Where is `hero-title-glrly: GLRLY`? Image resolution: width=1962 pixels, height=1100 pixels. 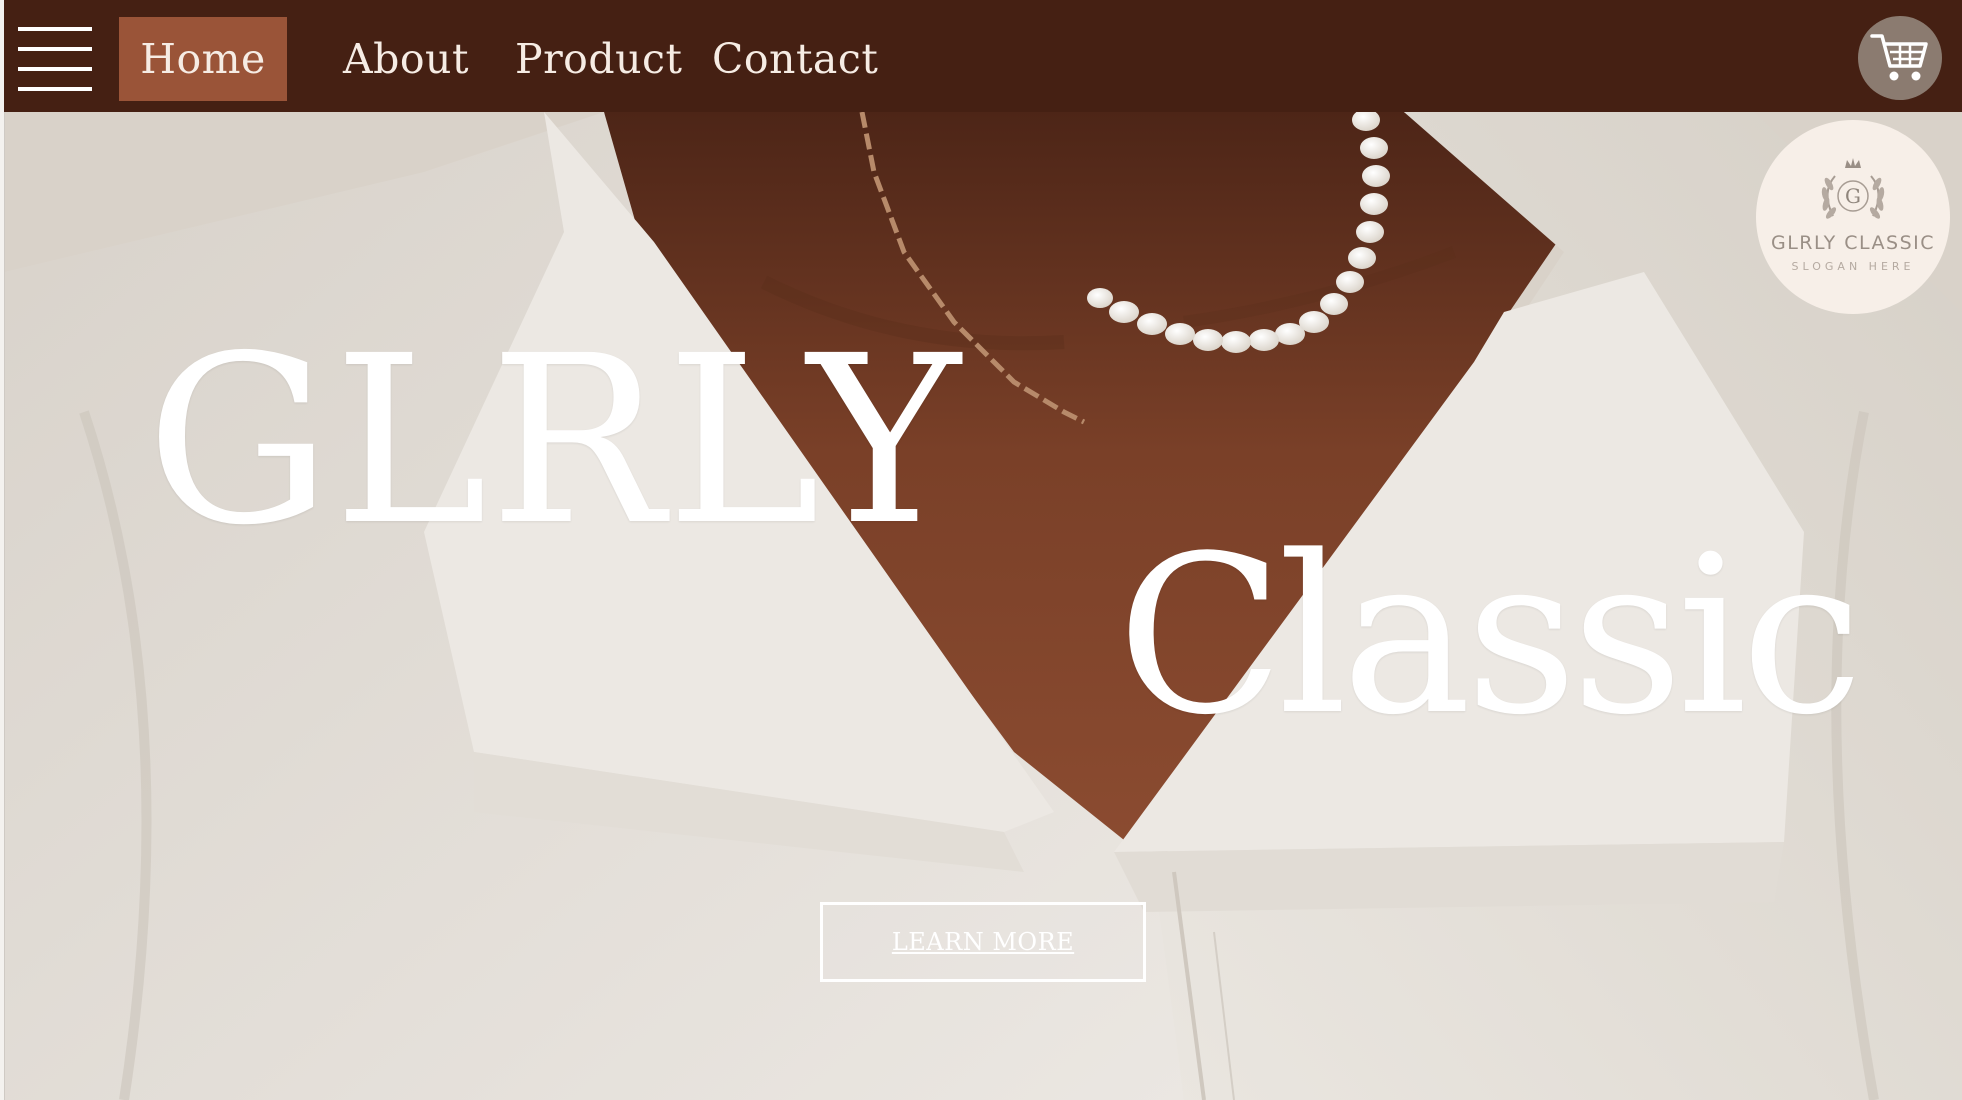
hero-title-glrly: GLRLY is located at coordinates (554, 441).